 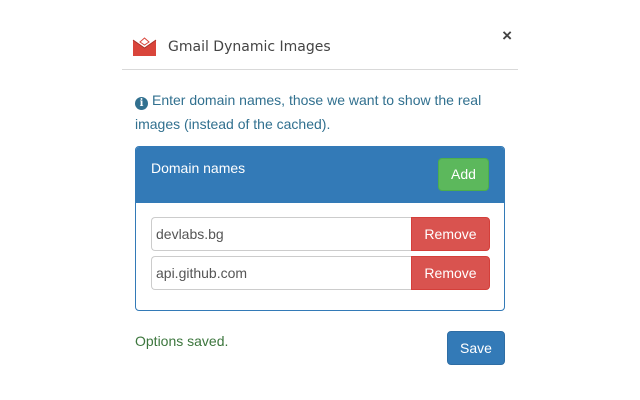 I want to click on close-icon: ×, so click(x=507, y=35).